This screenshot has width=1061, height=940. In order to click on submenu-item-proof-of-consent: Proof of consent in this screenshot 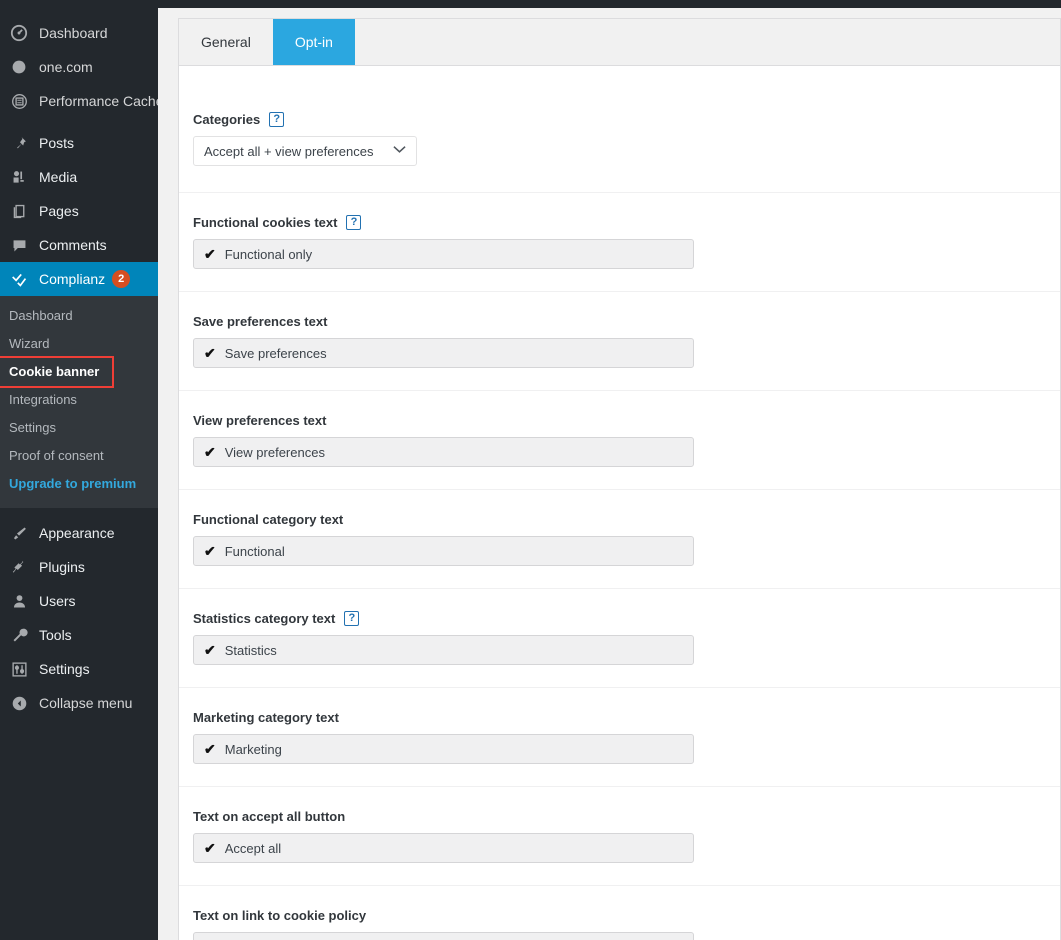, I will do `click(79, 456)`.